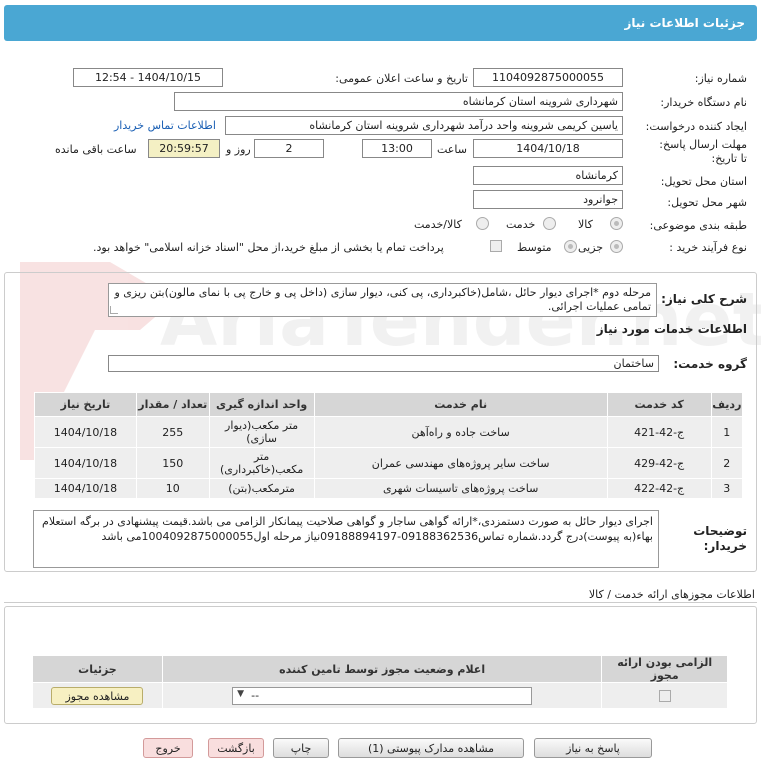  What do you see at coordinates (401, 78) in the screenshot?
I see `announce-label: تاریخ و ساعت اعلان عمومی:` at bounding box center [401, 78].